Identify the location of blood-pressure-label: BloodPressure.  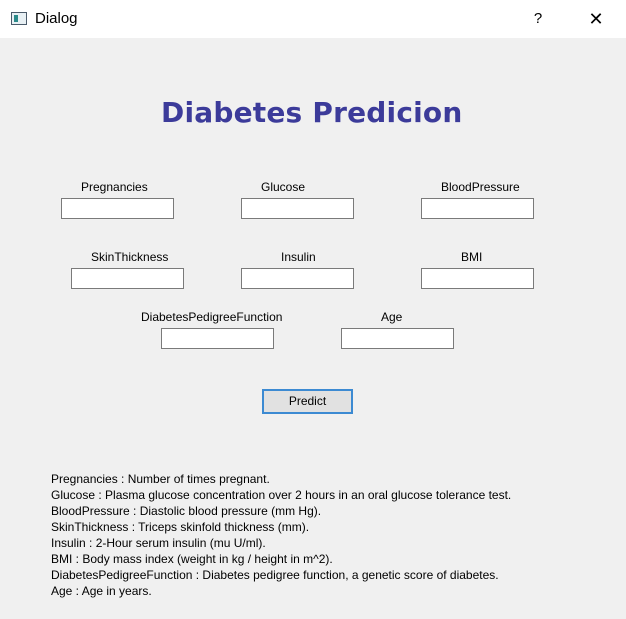
(480, 187).